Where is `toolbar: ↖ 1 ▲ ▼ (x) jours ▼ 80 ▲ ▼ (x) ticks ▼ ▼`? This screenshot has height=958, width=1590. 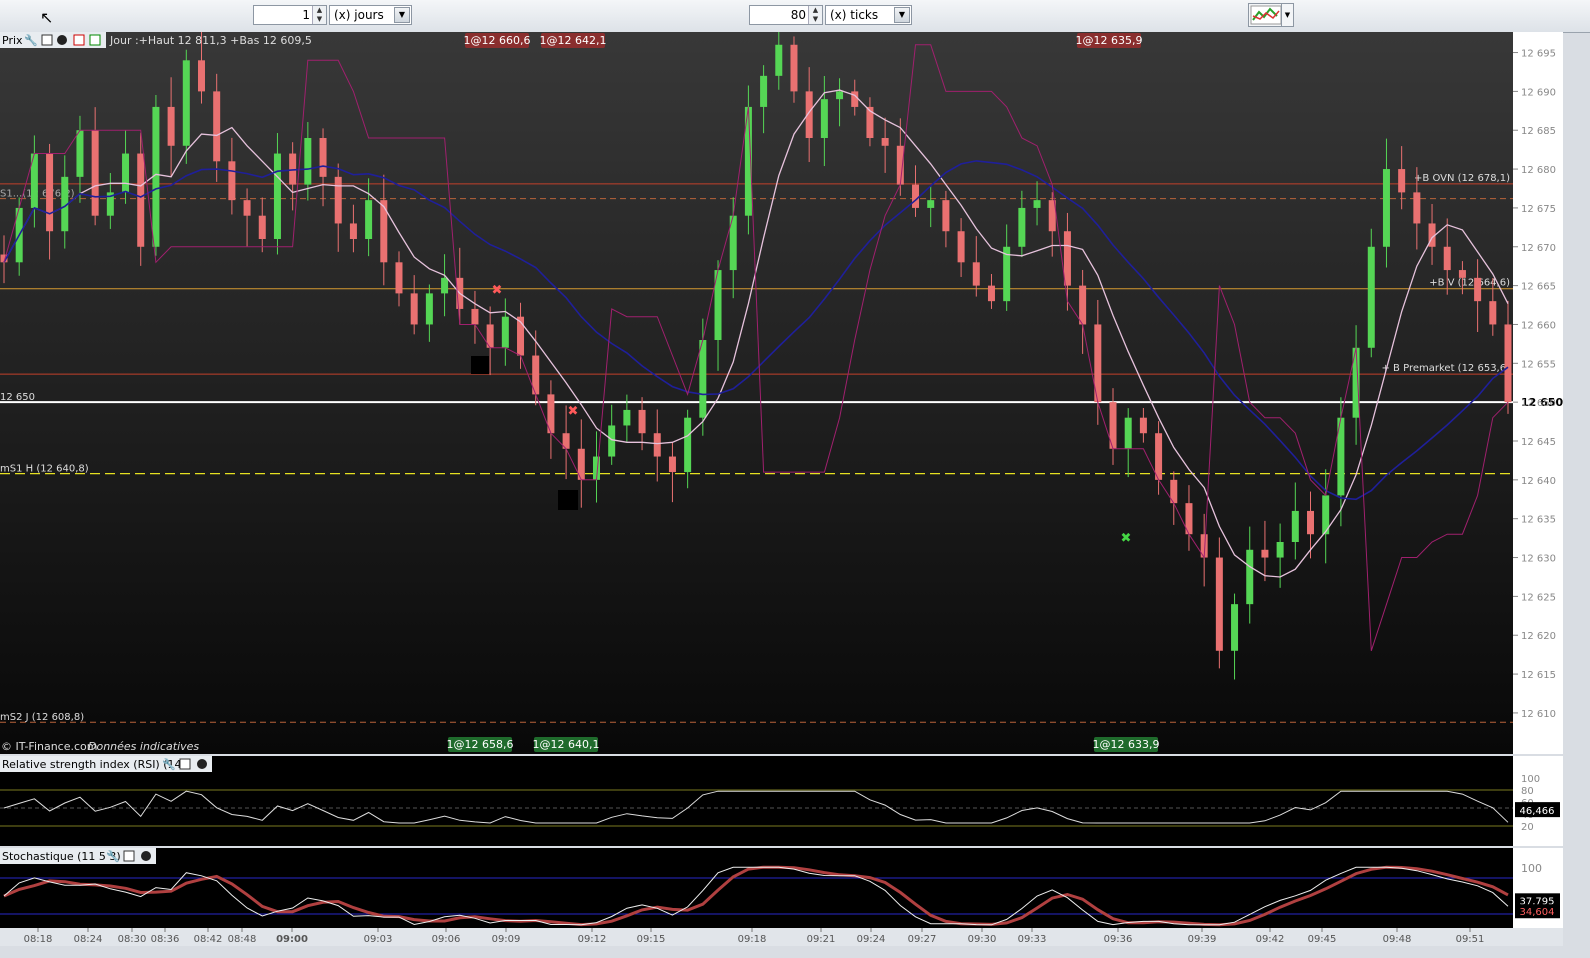 toolbar: ↖ 1 ▲ ▼ (x) jours ▼ 80 ▲ ▼ (x) ticks ▼ ▼ is located at coordinates (795, 16).